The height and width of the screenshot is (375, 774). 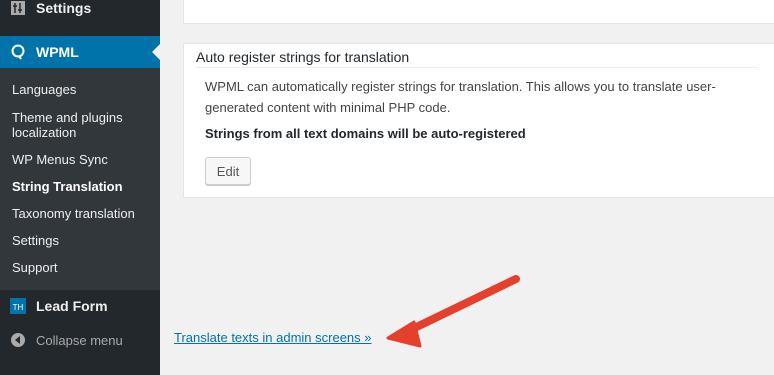 What do you see at coordinates (228, 171) in the screenshot?
I see `edit-button: Edit` at bounding box center [228, 171].